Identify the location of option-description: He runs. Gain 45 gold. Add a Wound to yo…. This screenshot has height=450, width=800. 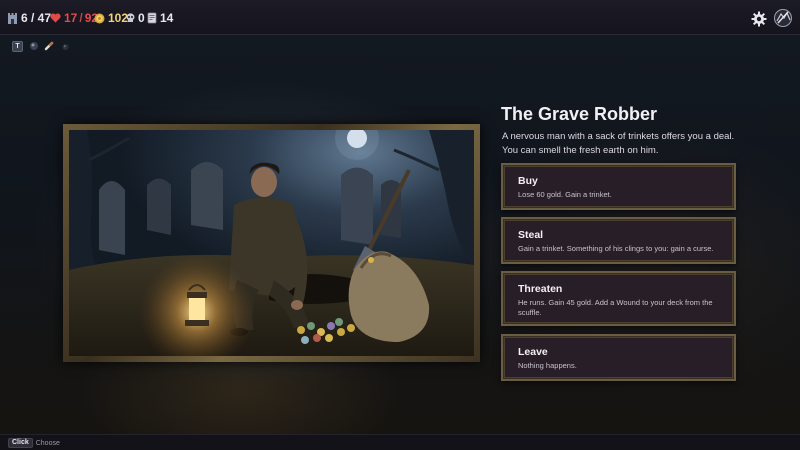
(615, 307).